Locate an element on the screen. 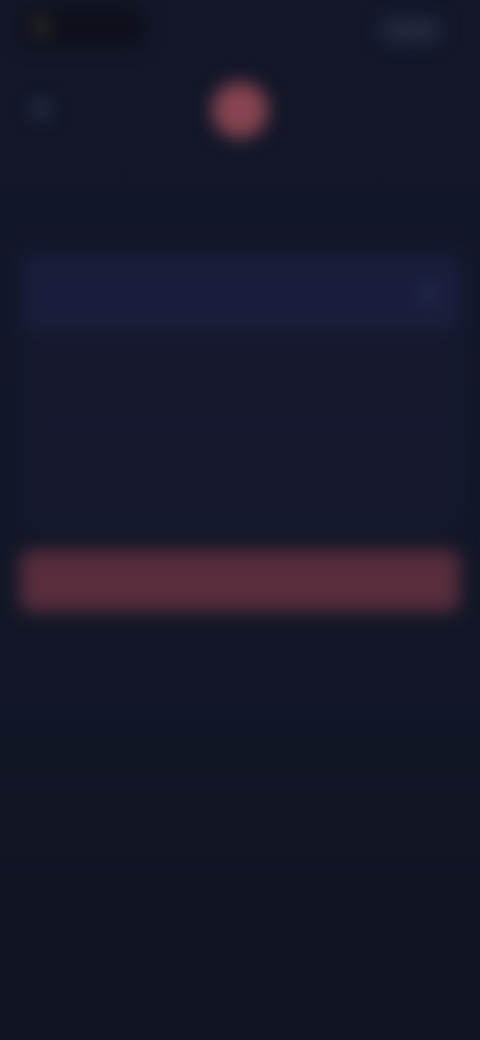 The image size is (480, 1040). top-bar is located at coordinates (240, 31).